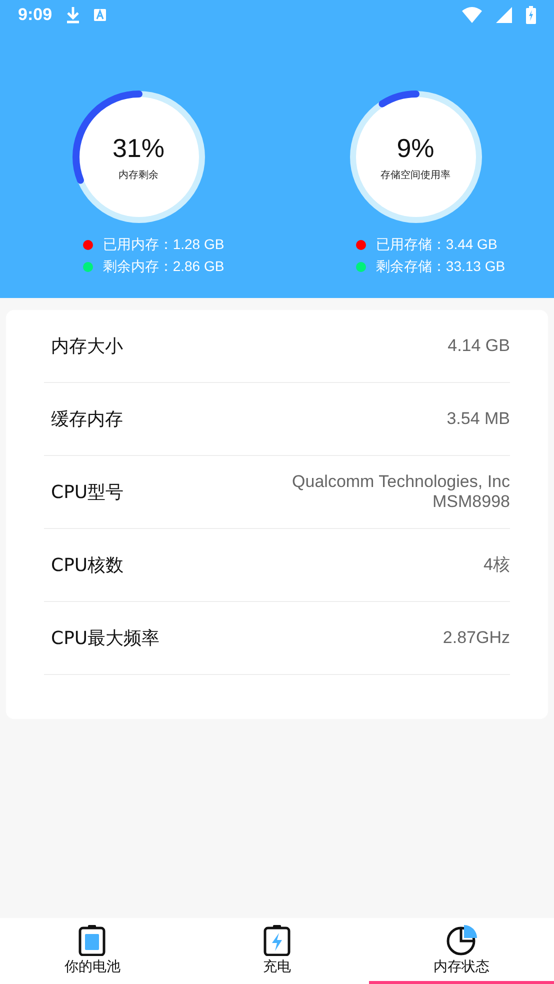 The image size is (554, 984). What do you see at coordinates (415, 175) in the screenshot?
I see `gauge-caption: 存储空间使用率` at bounding box center [415, 175].